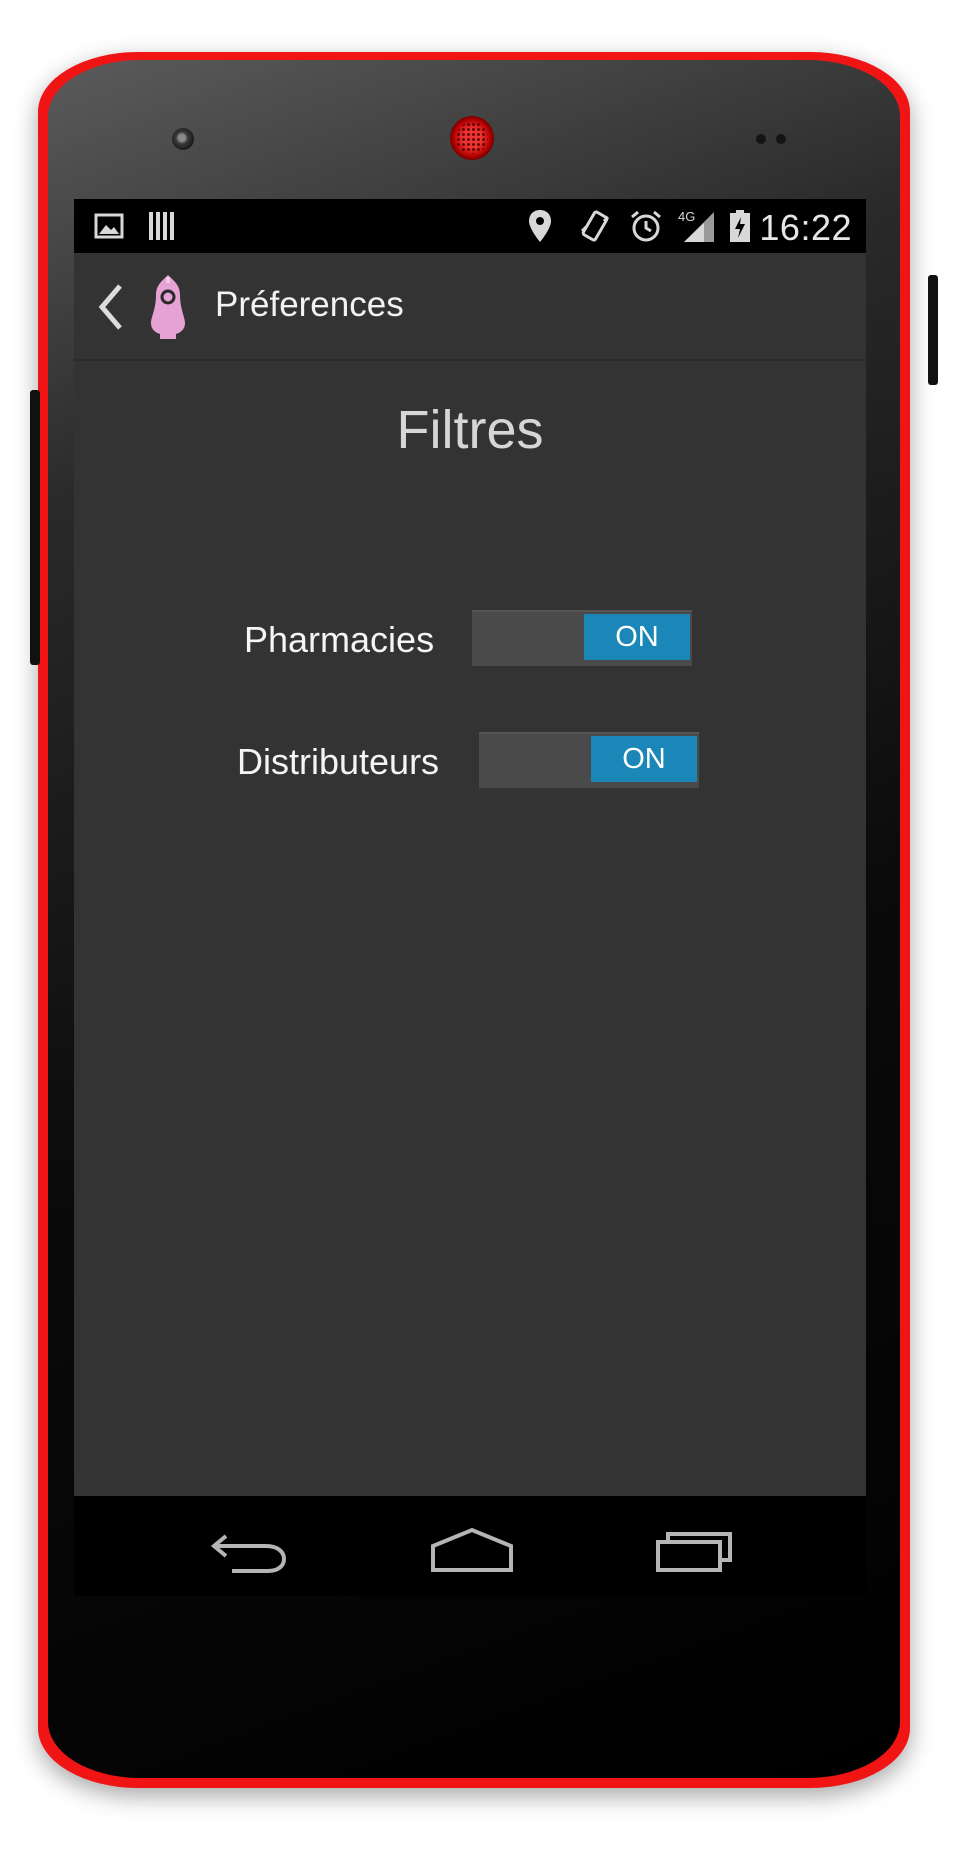 This screenshot has width=960, height=1876. I want to click on toggle-pharmacies: ON, so click(582, 638).